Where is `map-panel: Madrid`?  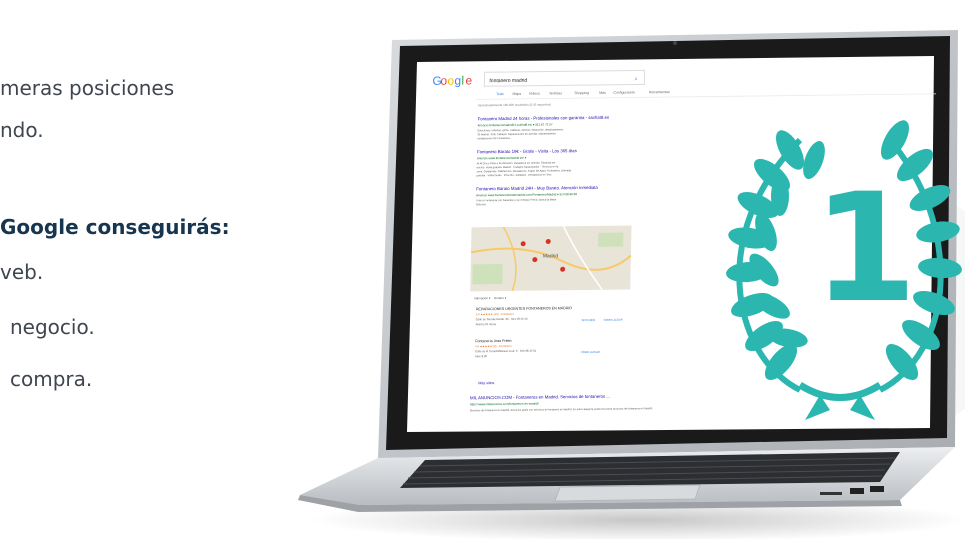
map-panel: Madrid is located at coordinates (551, 258).